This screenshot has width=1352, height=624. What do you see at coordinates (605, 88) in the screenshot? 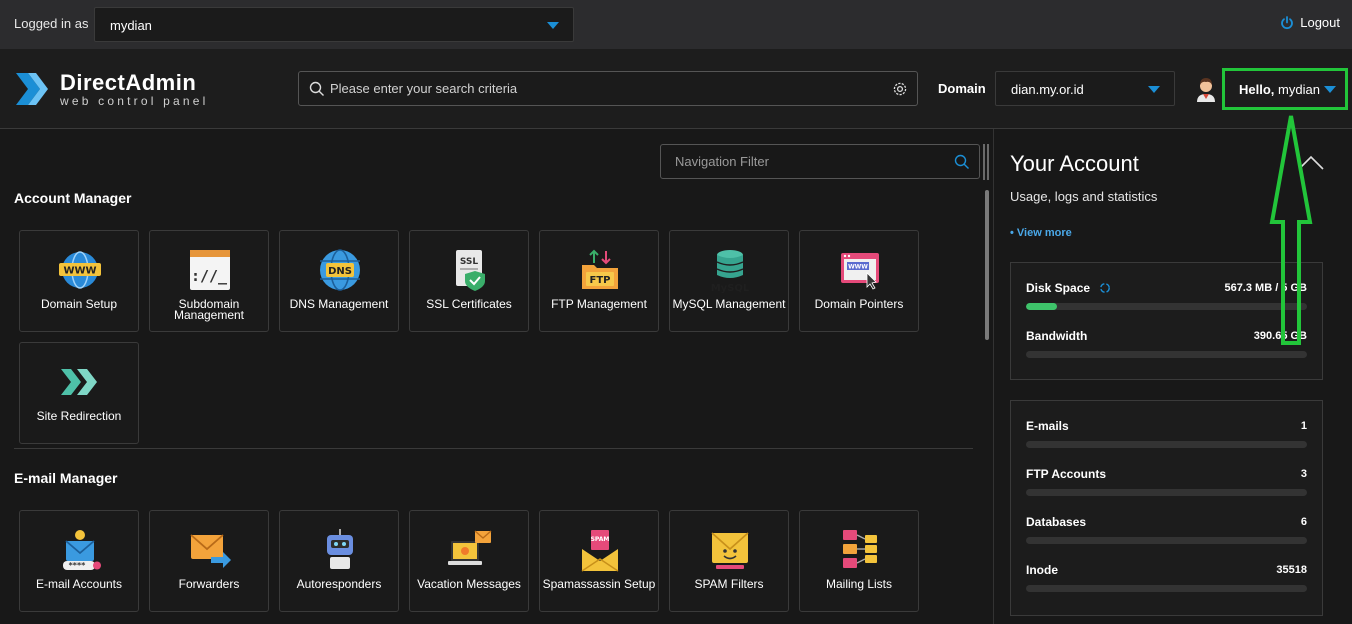
I see `search-input` at bounding box center [605, 88].